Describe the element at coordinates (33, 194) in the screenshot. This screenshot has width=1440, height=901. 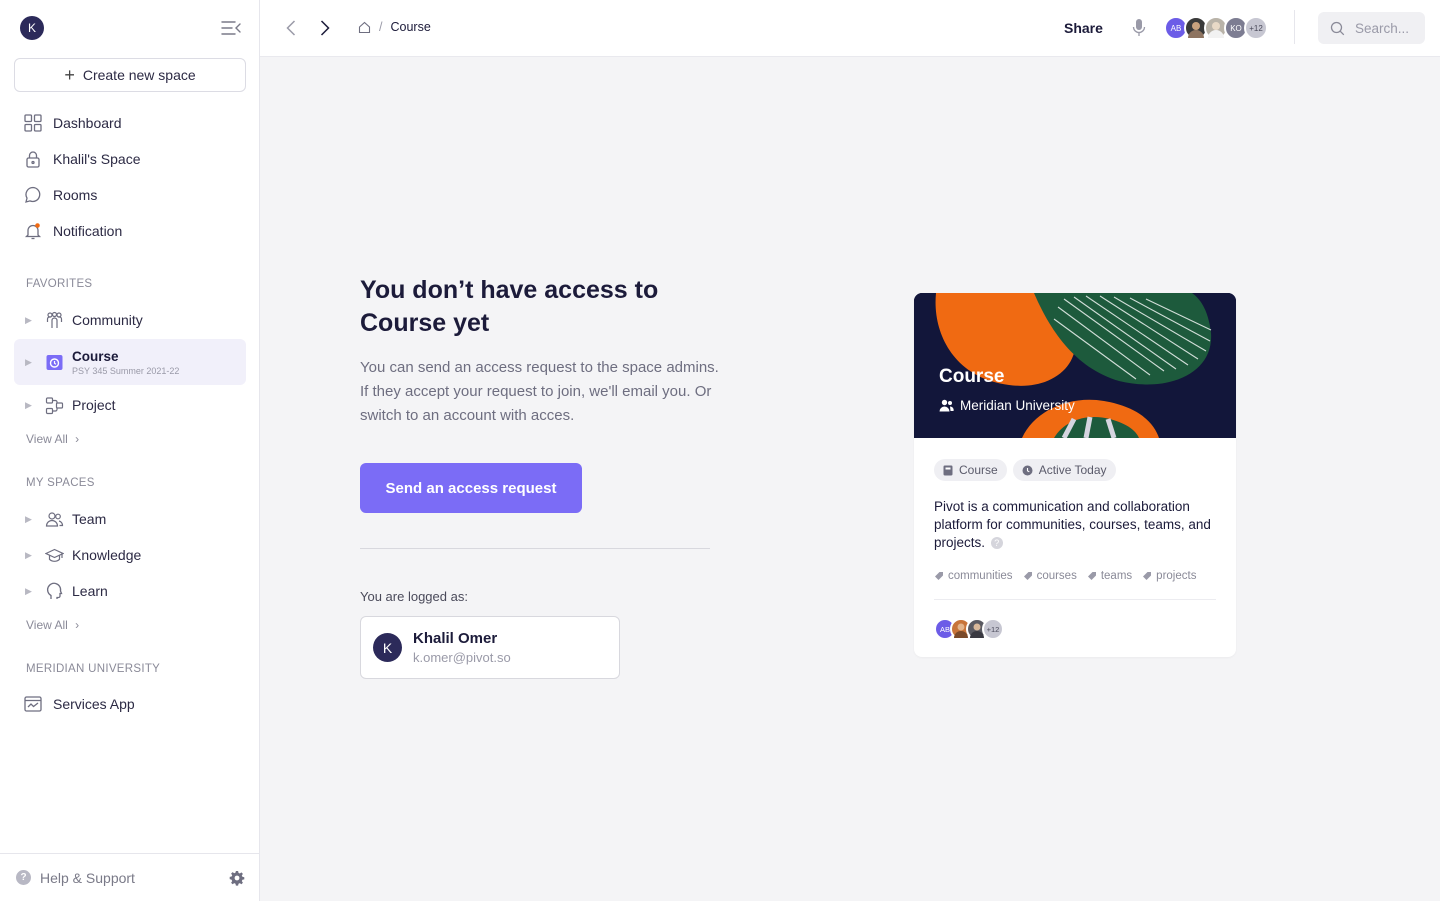
I see `chat-icon` at that location.